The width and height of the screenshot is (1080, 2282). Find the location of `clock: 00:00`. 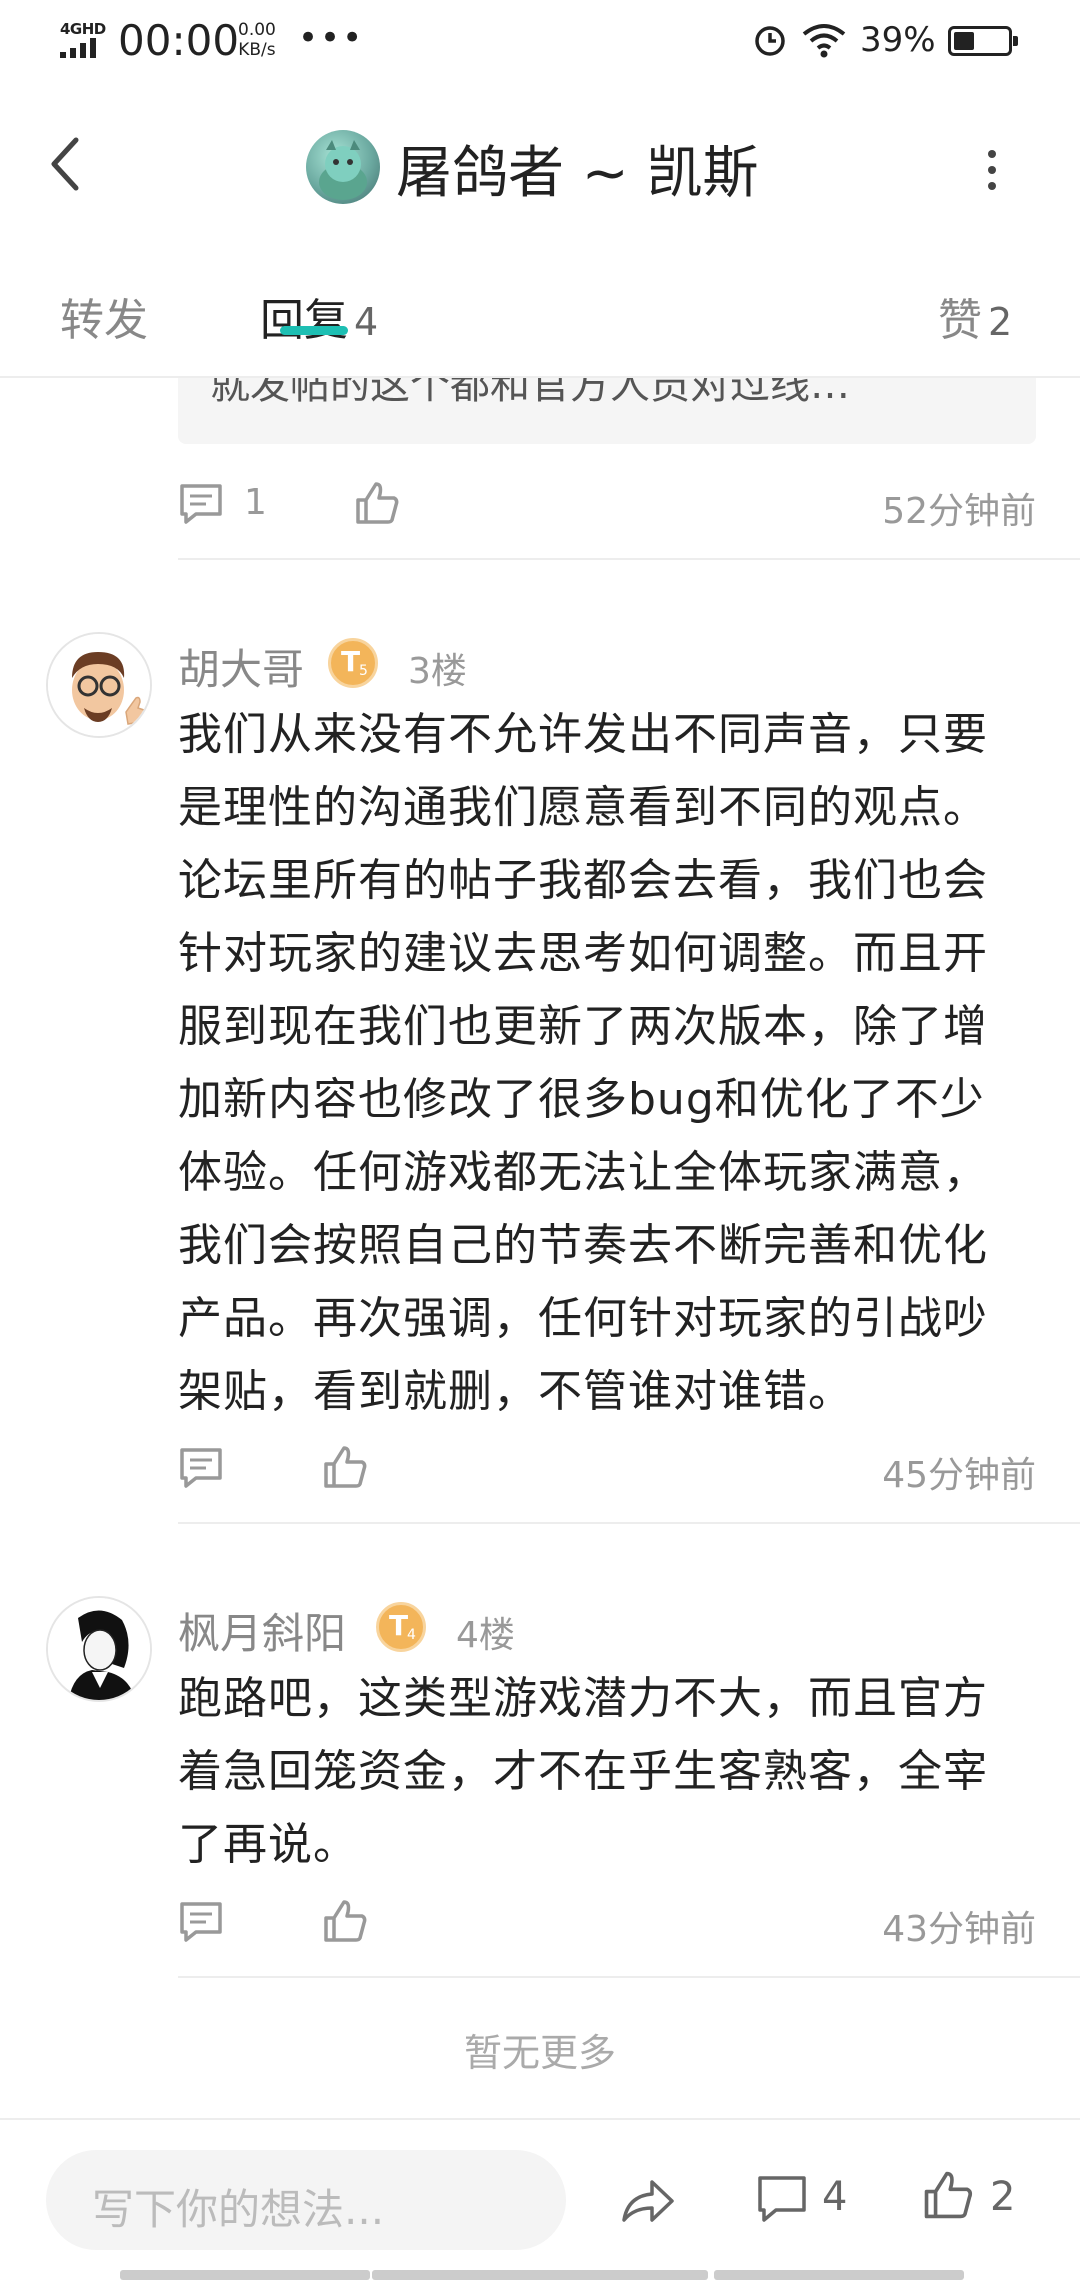

clock: 00:00 is located at coordinates (179, 40).